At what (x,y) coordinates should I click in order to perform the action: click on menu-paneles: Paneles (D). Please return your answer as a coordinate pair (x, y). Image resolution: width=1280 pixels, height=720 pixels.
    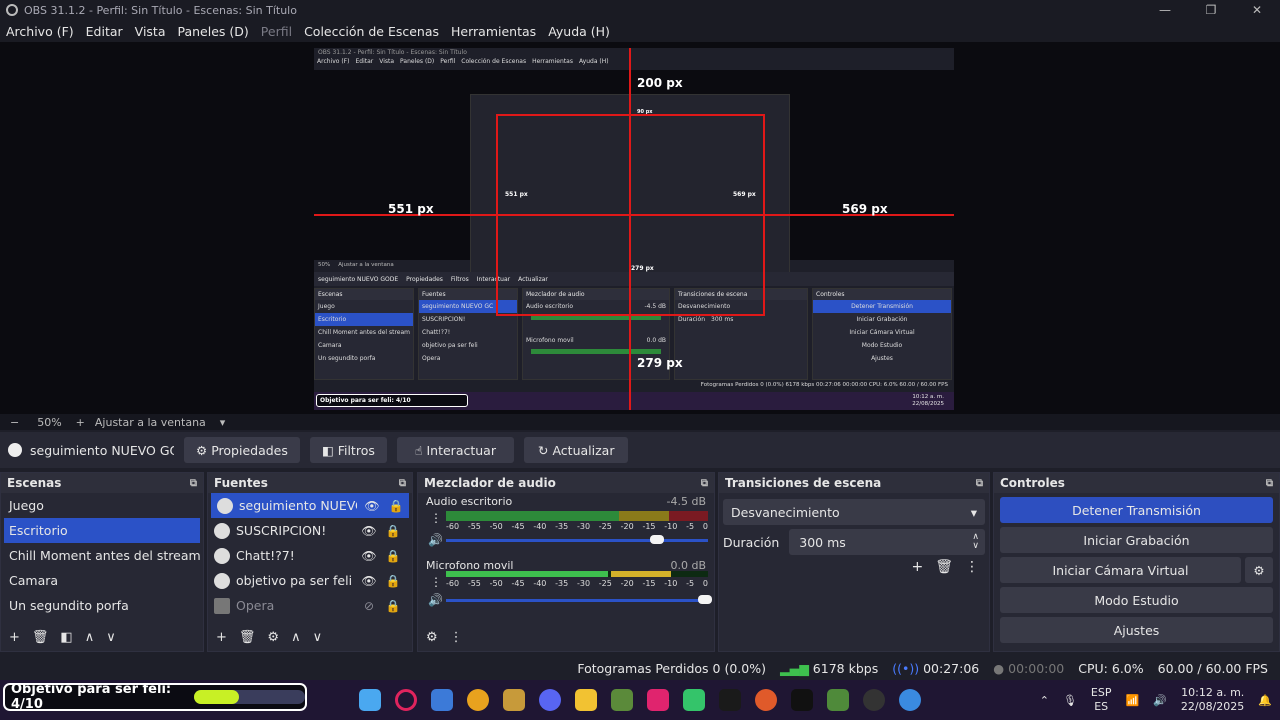
    Looking at the image, I should click on (213, 31).